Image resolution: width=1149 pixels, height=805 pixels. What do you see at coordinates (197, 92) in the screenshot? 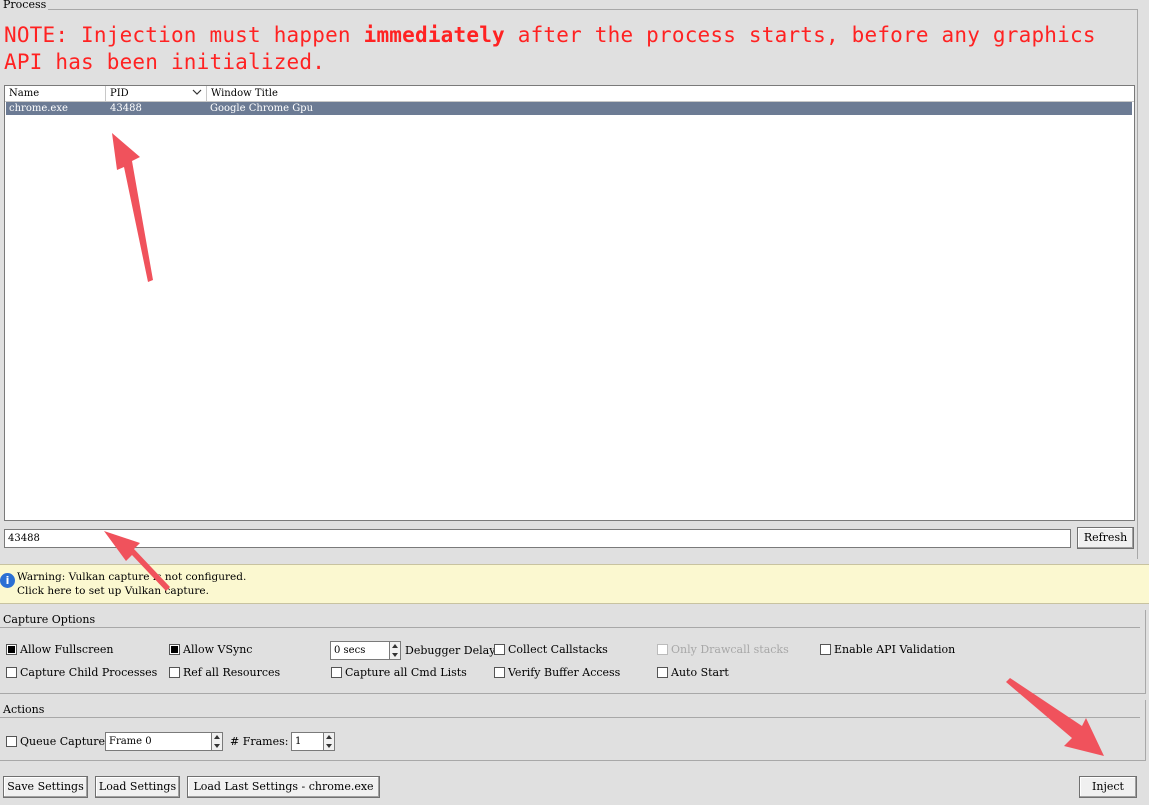
I see `chevron-down-icon` at bounding box center [197, 92].